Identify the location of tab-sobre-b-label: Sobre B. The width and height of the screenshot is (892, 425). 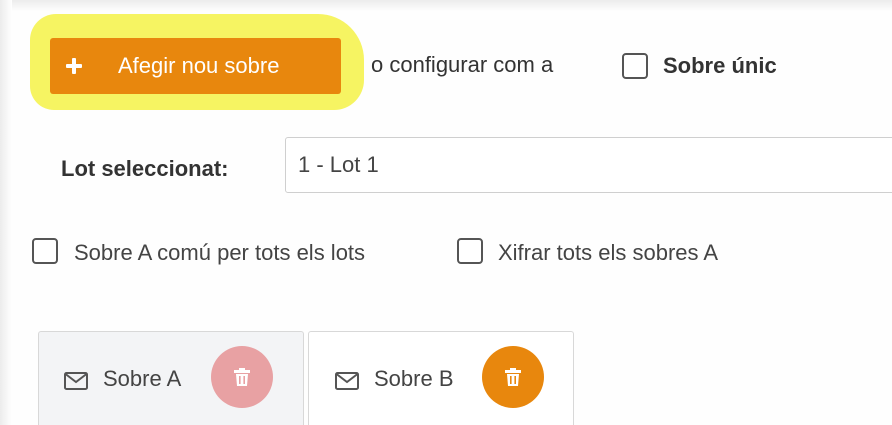
(414, 379).